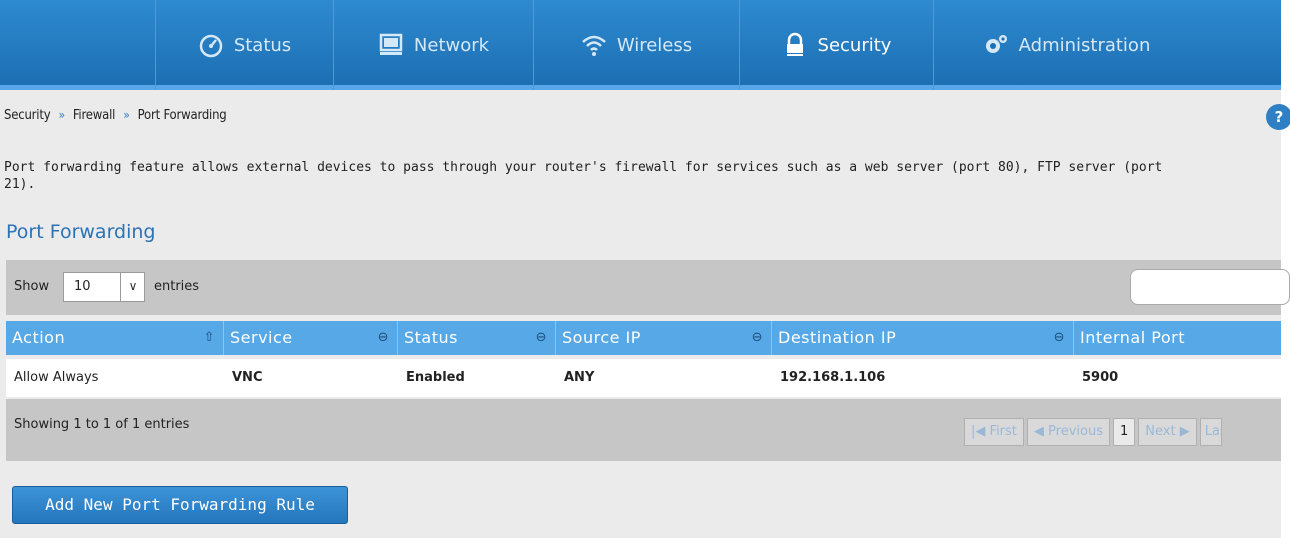 This screenshot has width=1290, height=538. Describe the element at coordinates (262, 45) in the screenshot. I see `nav-status-label: Status` at that location.